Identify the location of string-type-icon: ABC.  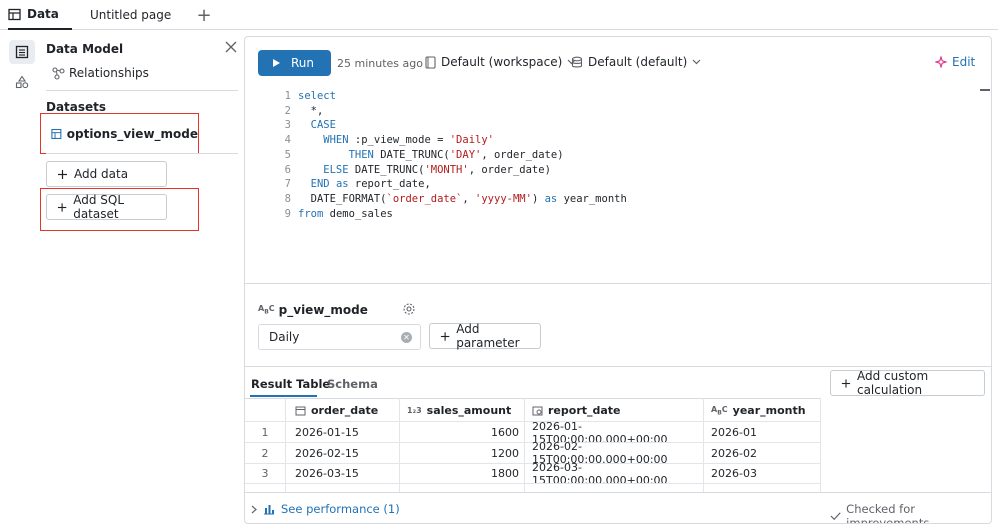
(266, 309).